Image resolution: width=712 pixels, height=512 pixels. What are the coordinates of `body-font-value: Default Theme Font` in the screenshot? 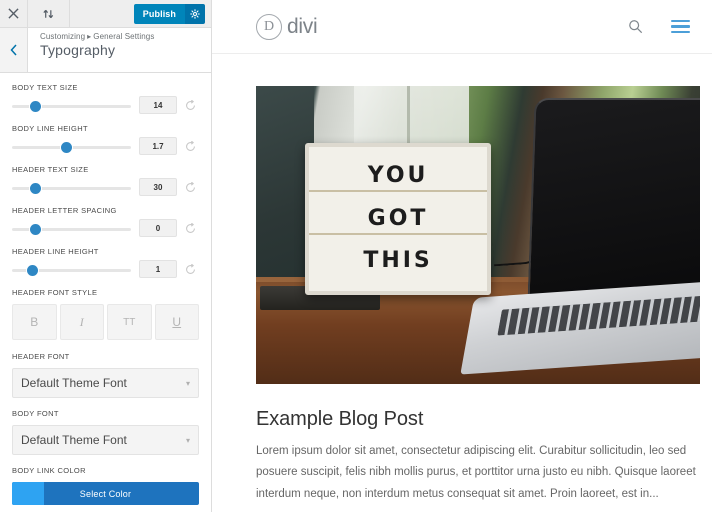 It's located at (74, 440).